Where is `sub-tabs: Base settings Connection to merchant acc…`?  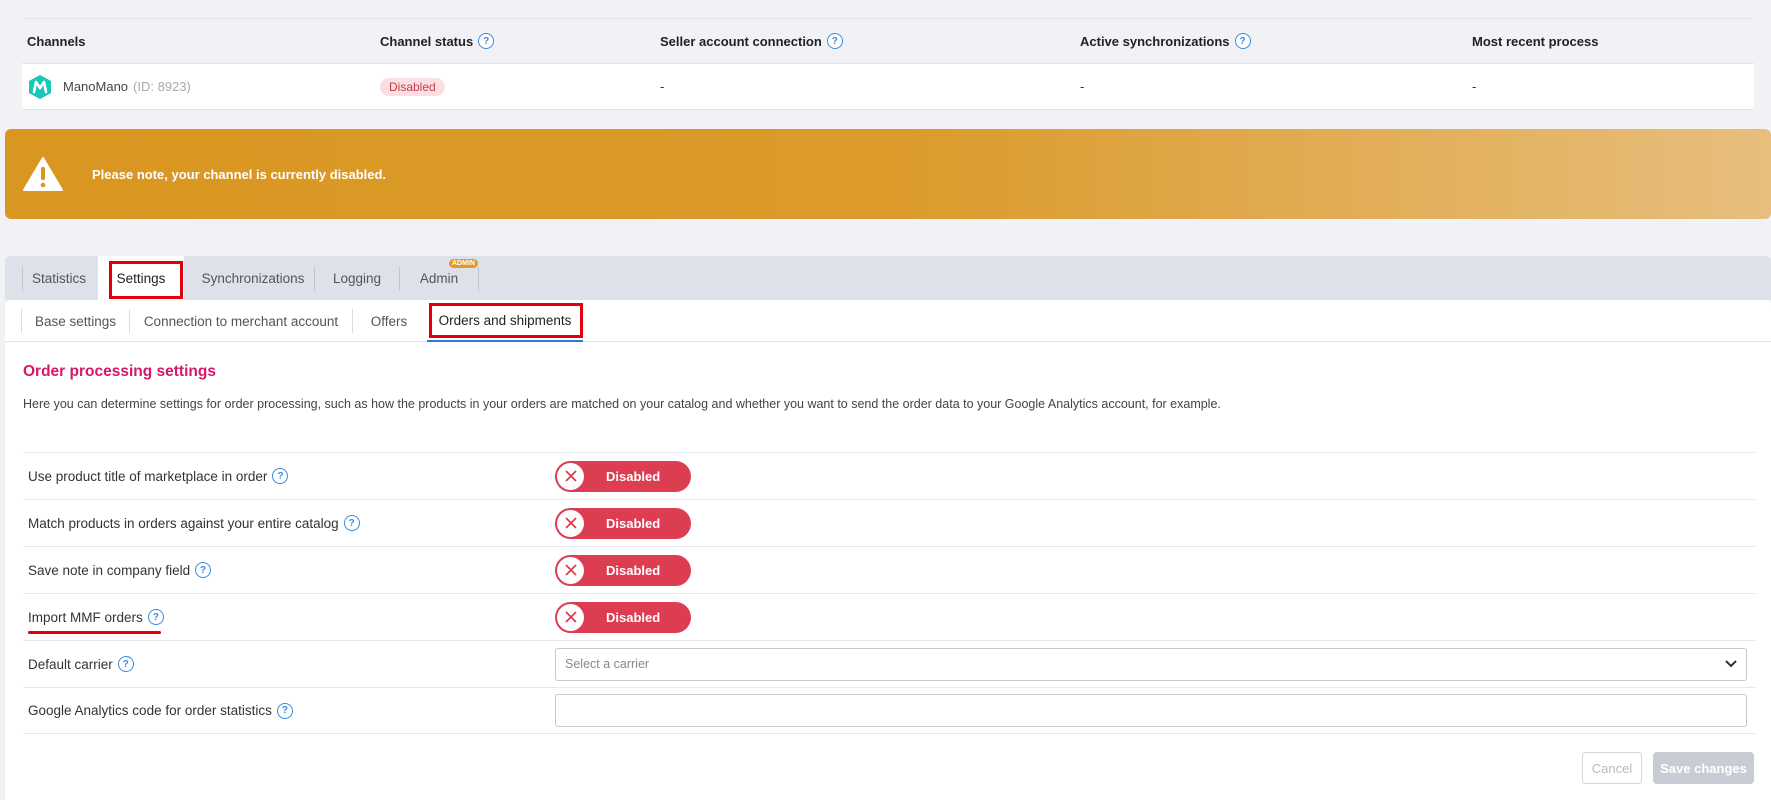 sub-tabs: Base settings Connection to merchant acc… is located at coordinates (888, 321).